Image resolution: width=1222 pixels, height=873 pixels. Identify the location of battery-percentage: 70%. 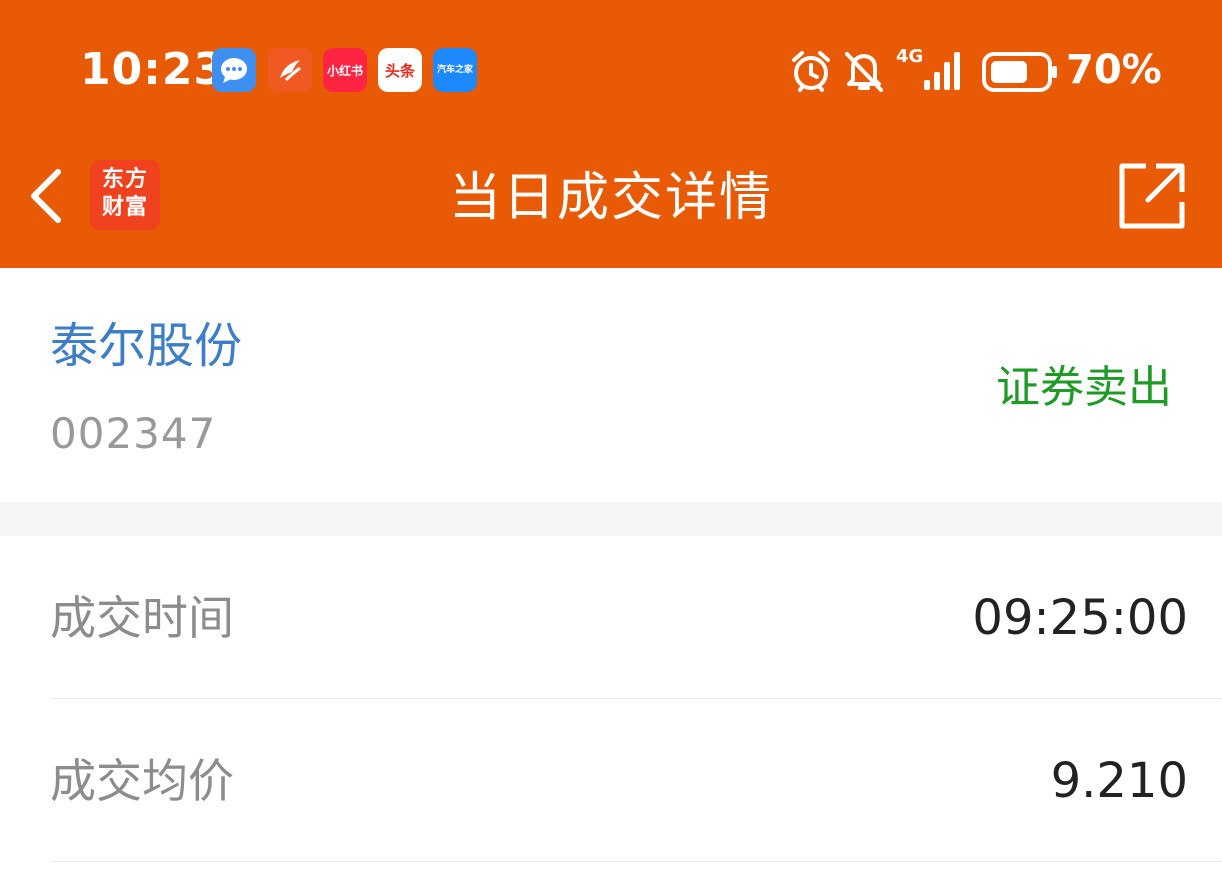
(1114, 70).